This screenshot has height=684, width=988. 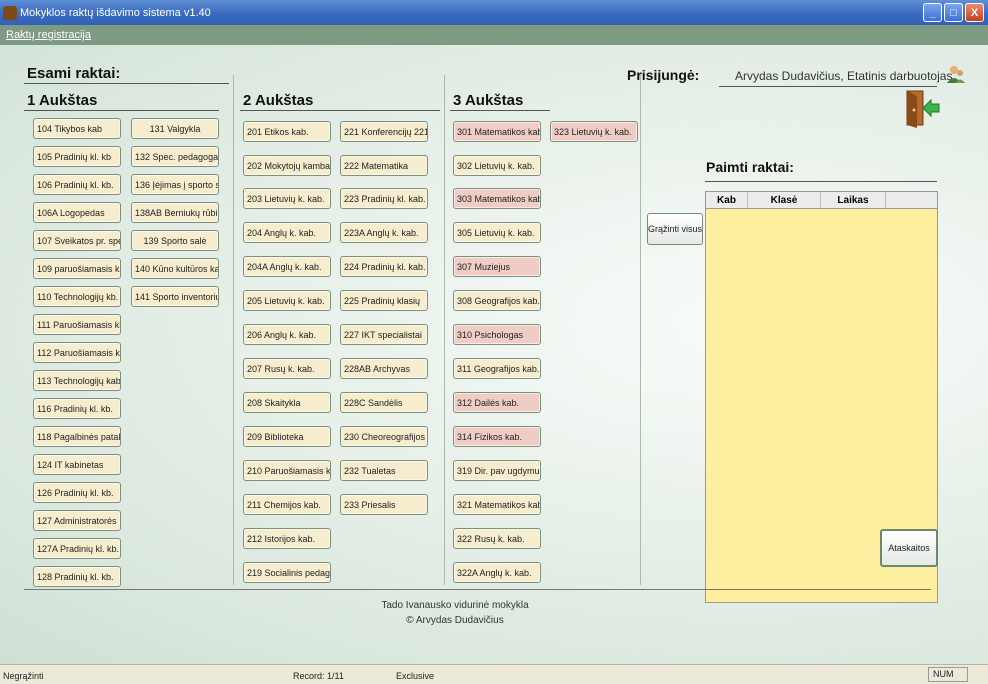 What do you see at coordinates (384, 198) in the screenshot?
I see `key-button-223: 223 Pradinių kl. kab.` at bounding box center [384, 198].